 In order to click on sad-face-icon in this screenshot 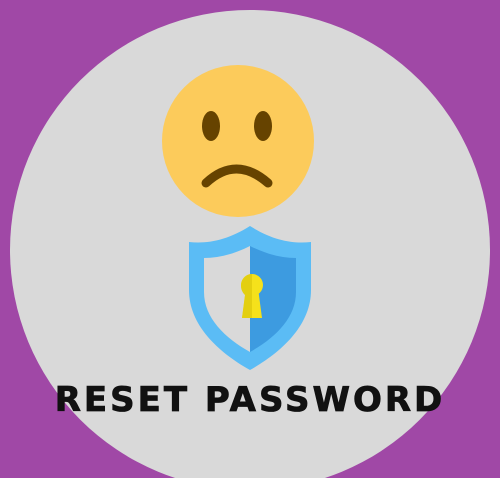, I will do `click(238, 141)`.